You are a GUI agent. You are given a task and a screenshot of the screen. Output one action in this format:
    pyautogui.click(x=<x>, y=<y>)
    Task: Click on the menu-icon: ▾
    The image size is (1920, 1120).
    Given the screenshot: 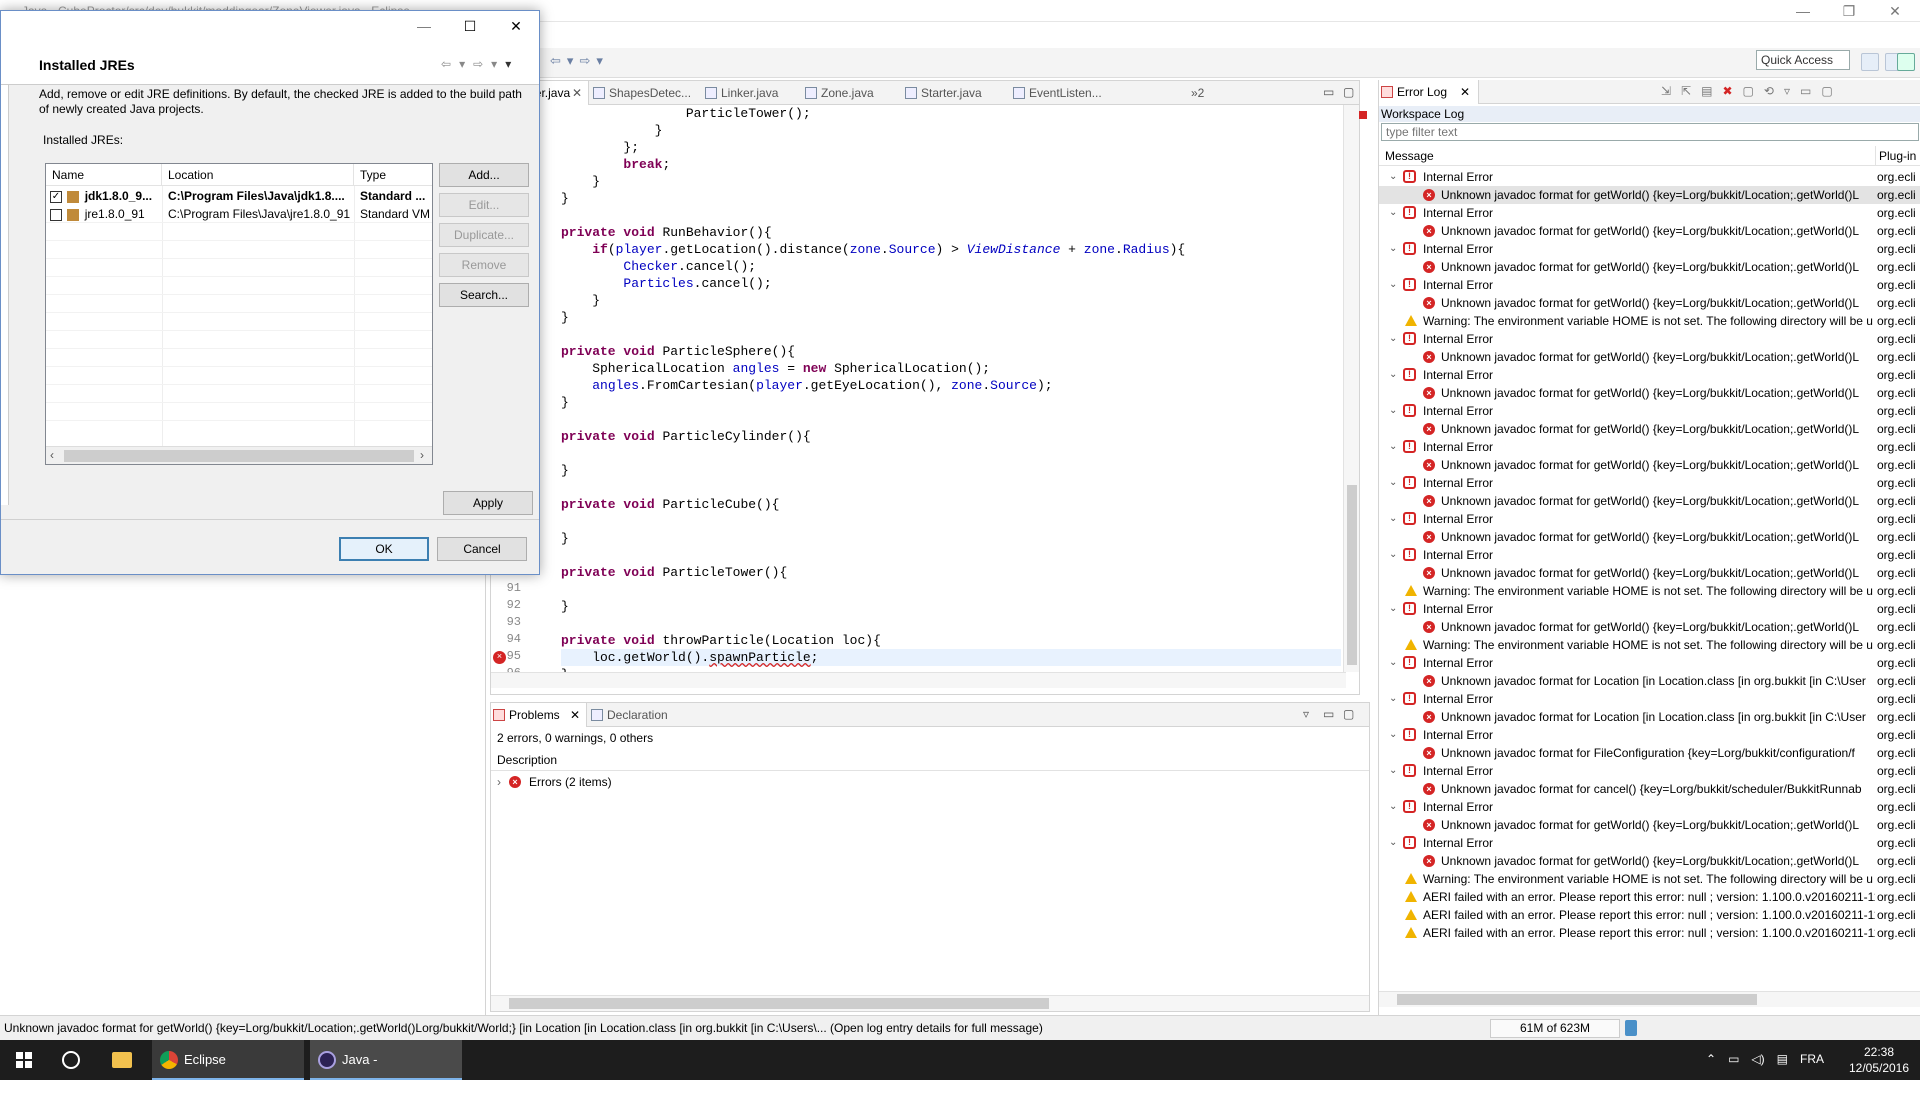 What is the action you would take?
    pyautogui.click(x=508, y=64)
    